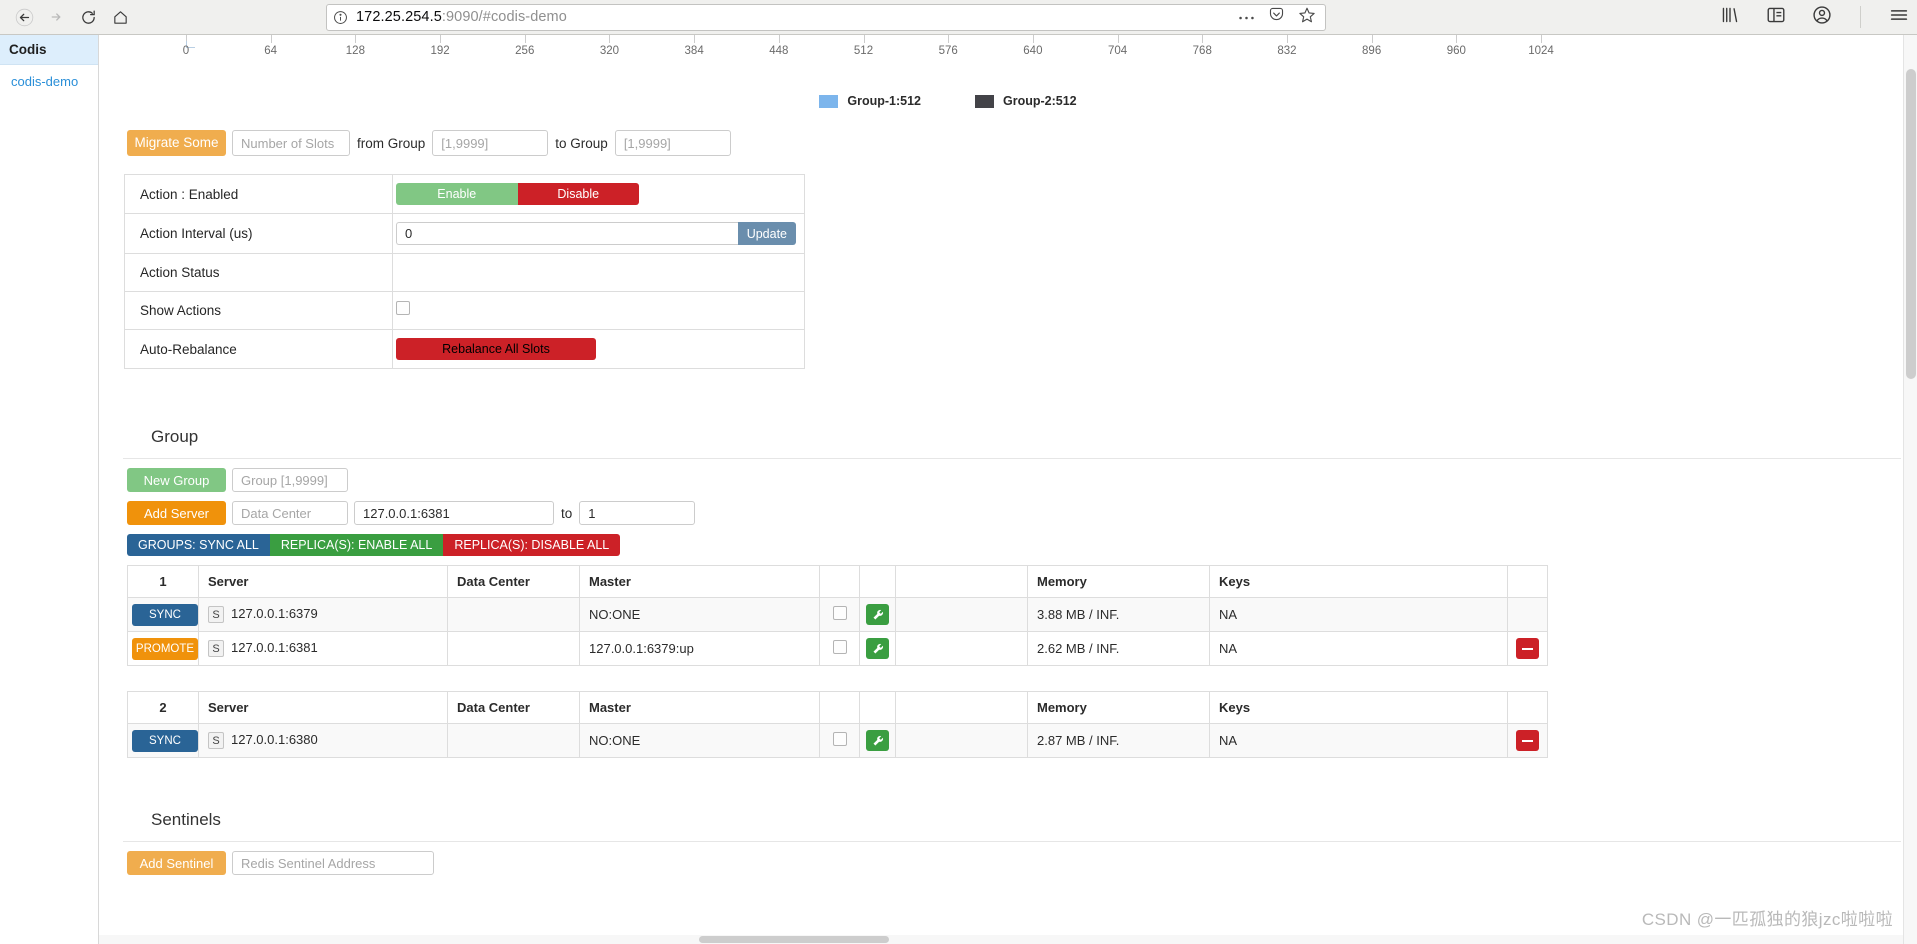  Describe the element at coordinates (578, 194) in the screenshot. I see `disable-button: Disable` at that location.